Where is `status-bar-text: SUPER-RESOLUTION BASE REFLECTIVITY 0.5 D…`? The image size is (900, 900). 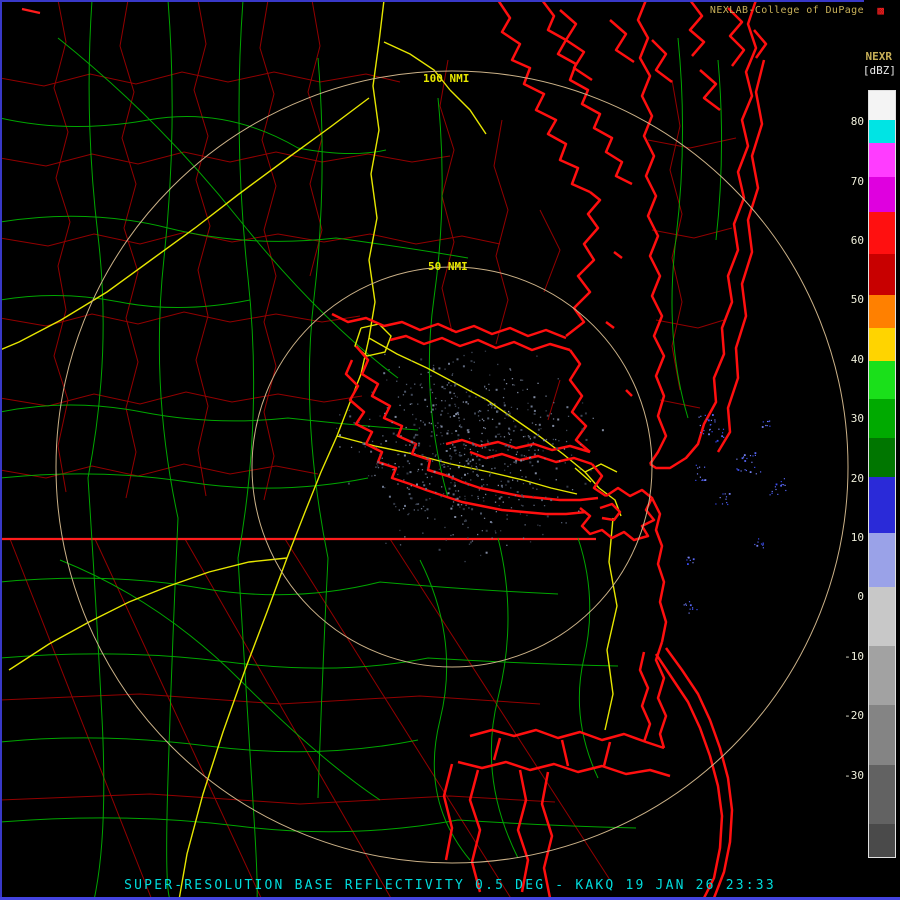 status-bar-text: SUPER-RESOLUTION BASE REFLECTIVITY 0.5 D… is located at coordinates (450, 885).